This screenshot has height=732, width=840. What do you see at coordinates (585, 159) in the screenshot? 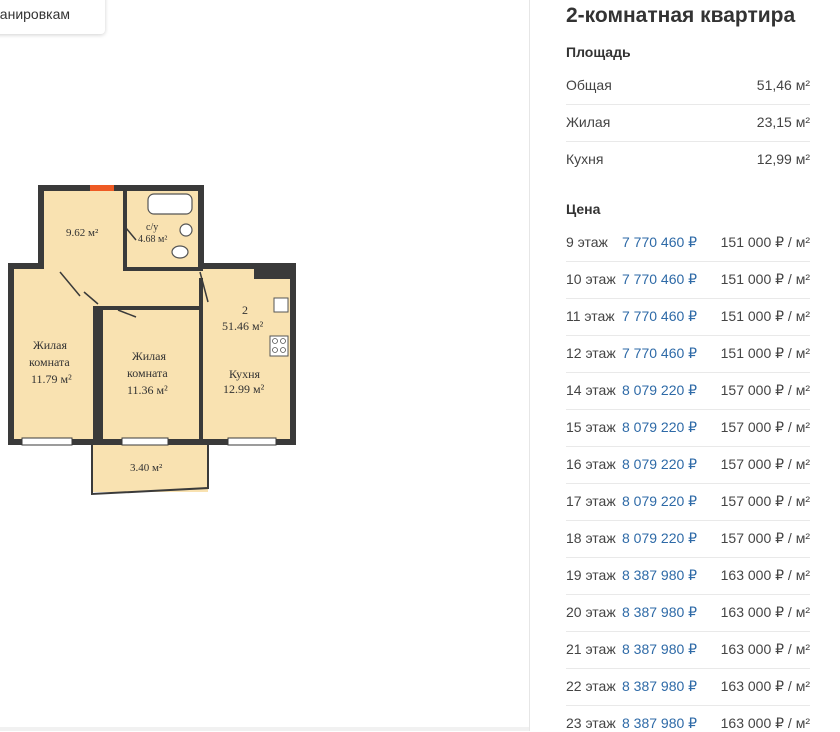
I see `area-label: Кухня` at bounding box center [585, 159].